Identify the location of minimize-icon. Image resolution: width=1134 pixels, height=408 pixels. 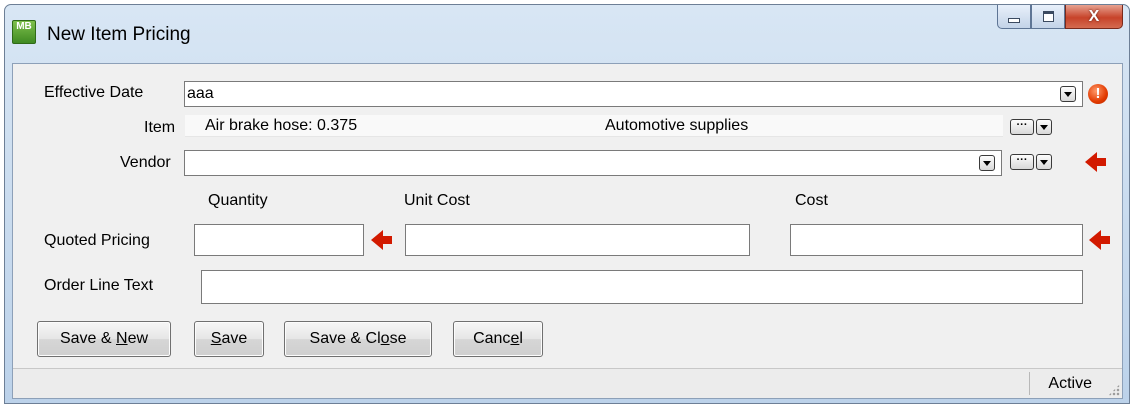
(1014, 20).